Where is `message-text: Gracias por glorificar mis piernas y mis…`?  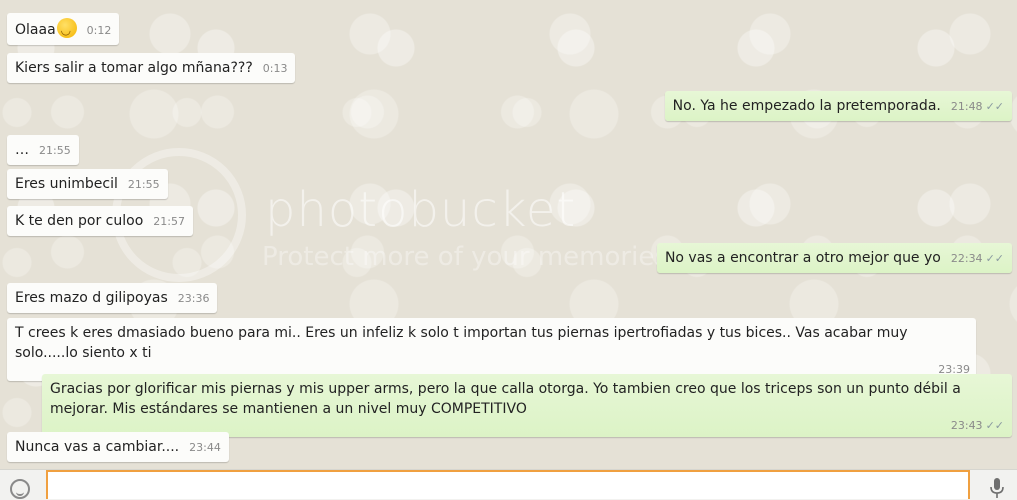 message-text: Gracias por glorificar mis piernas y mis… is located at coordinates (505, 399).